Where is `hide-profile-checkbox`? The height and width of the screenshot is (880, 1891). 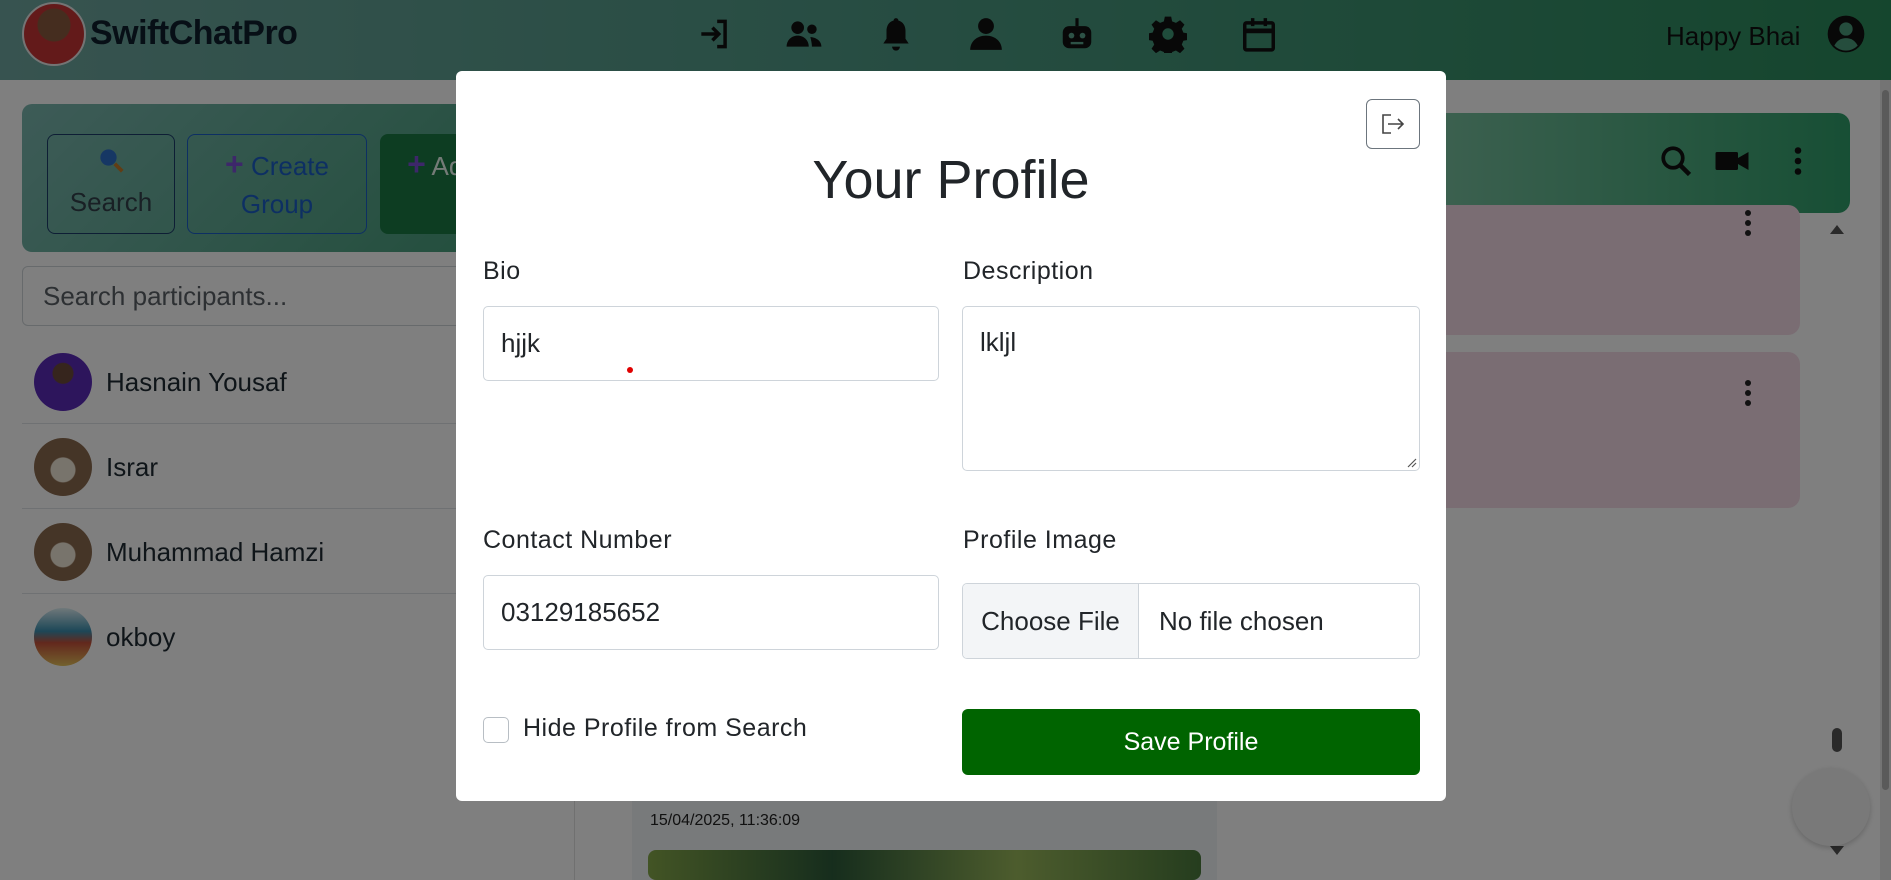
hide-profile-checkbox is located at coordinates (496, 730).